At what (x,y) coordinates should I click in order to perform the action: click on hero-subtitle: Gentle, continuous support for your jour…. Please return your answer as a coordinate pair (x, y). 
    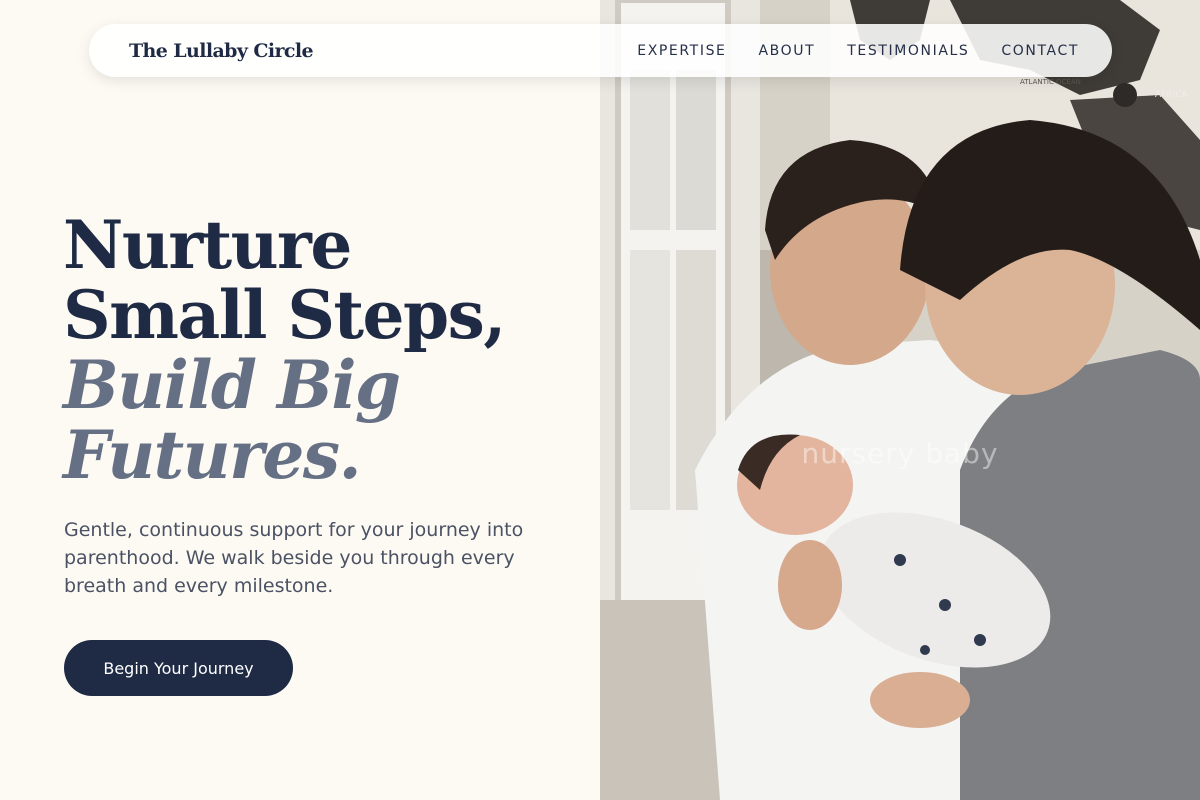
    Looking at the image, I should click on (294, 558).